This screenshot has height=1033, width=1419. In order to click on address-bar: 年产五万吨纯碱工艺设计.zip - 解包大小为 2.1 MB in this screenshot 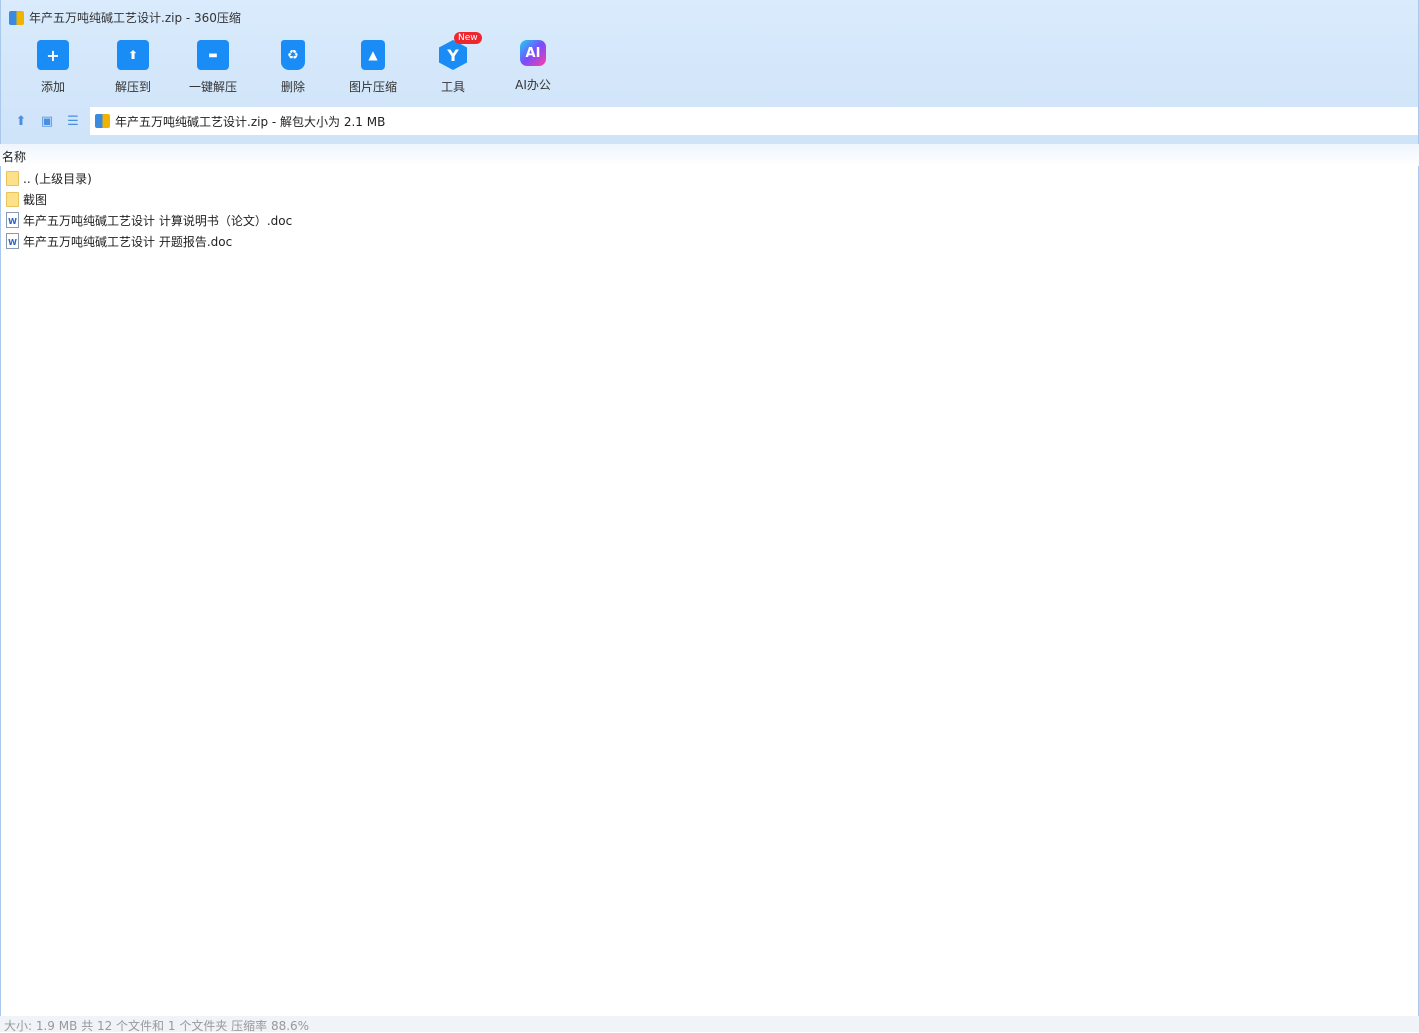, I will do `click(754, 121)`.